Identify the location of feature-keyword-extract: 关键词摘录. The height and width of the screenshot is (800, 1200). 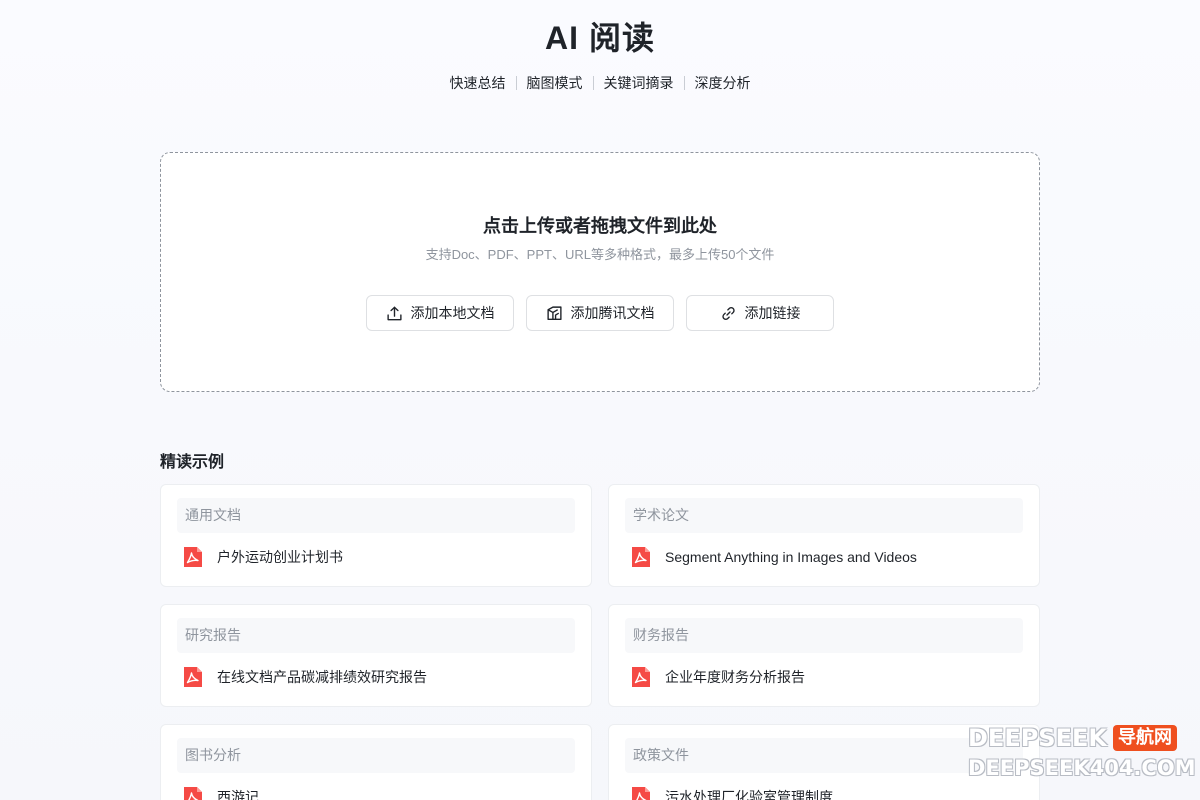
(639, 83).